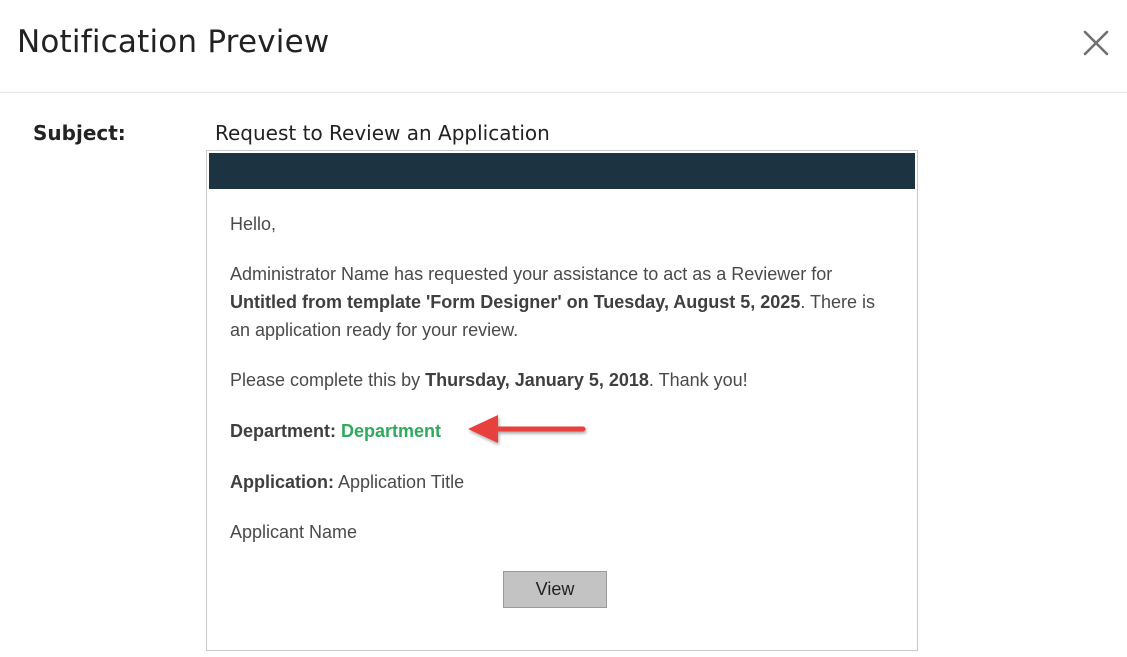 Image resolution: width=1127 pixels, height=657 pixels. Describe the element at coordinates (555, 589) in the screenshot. I see `view-button: View` at that location.